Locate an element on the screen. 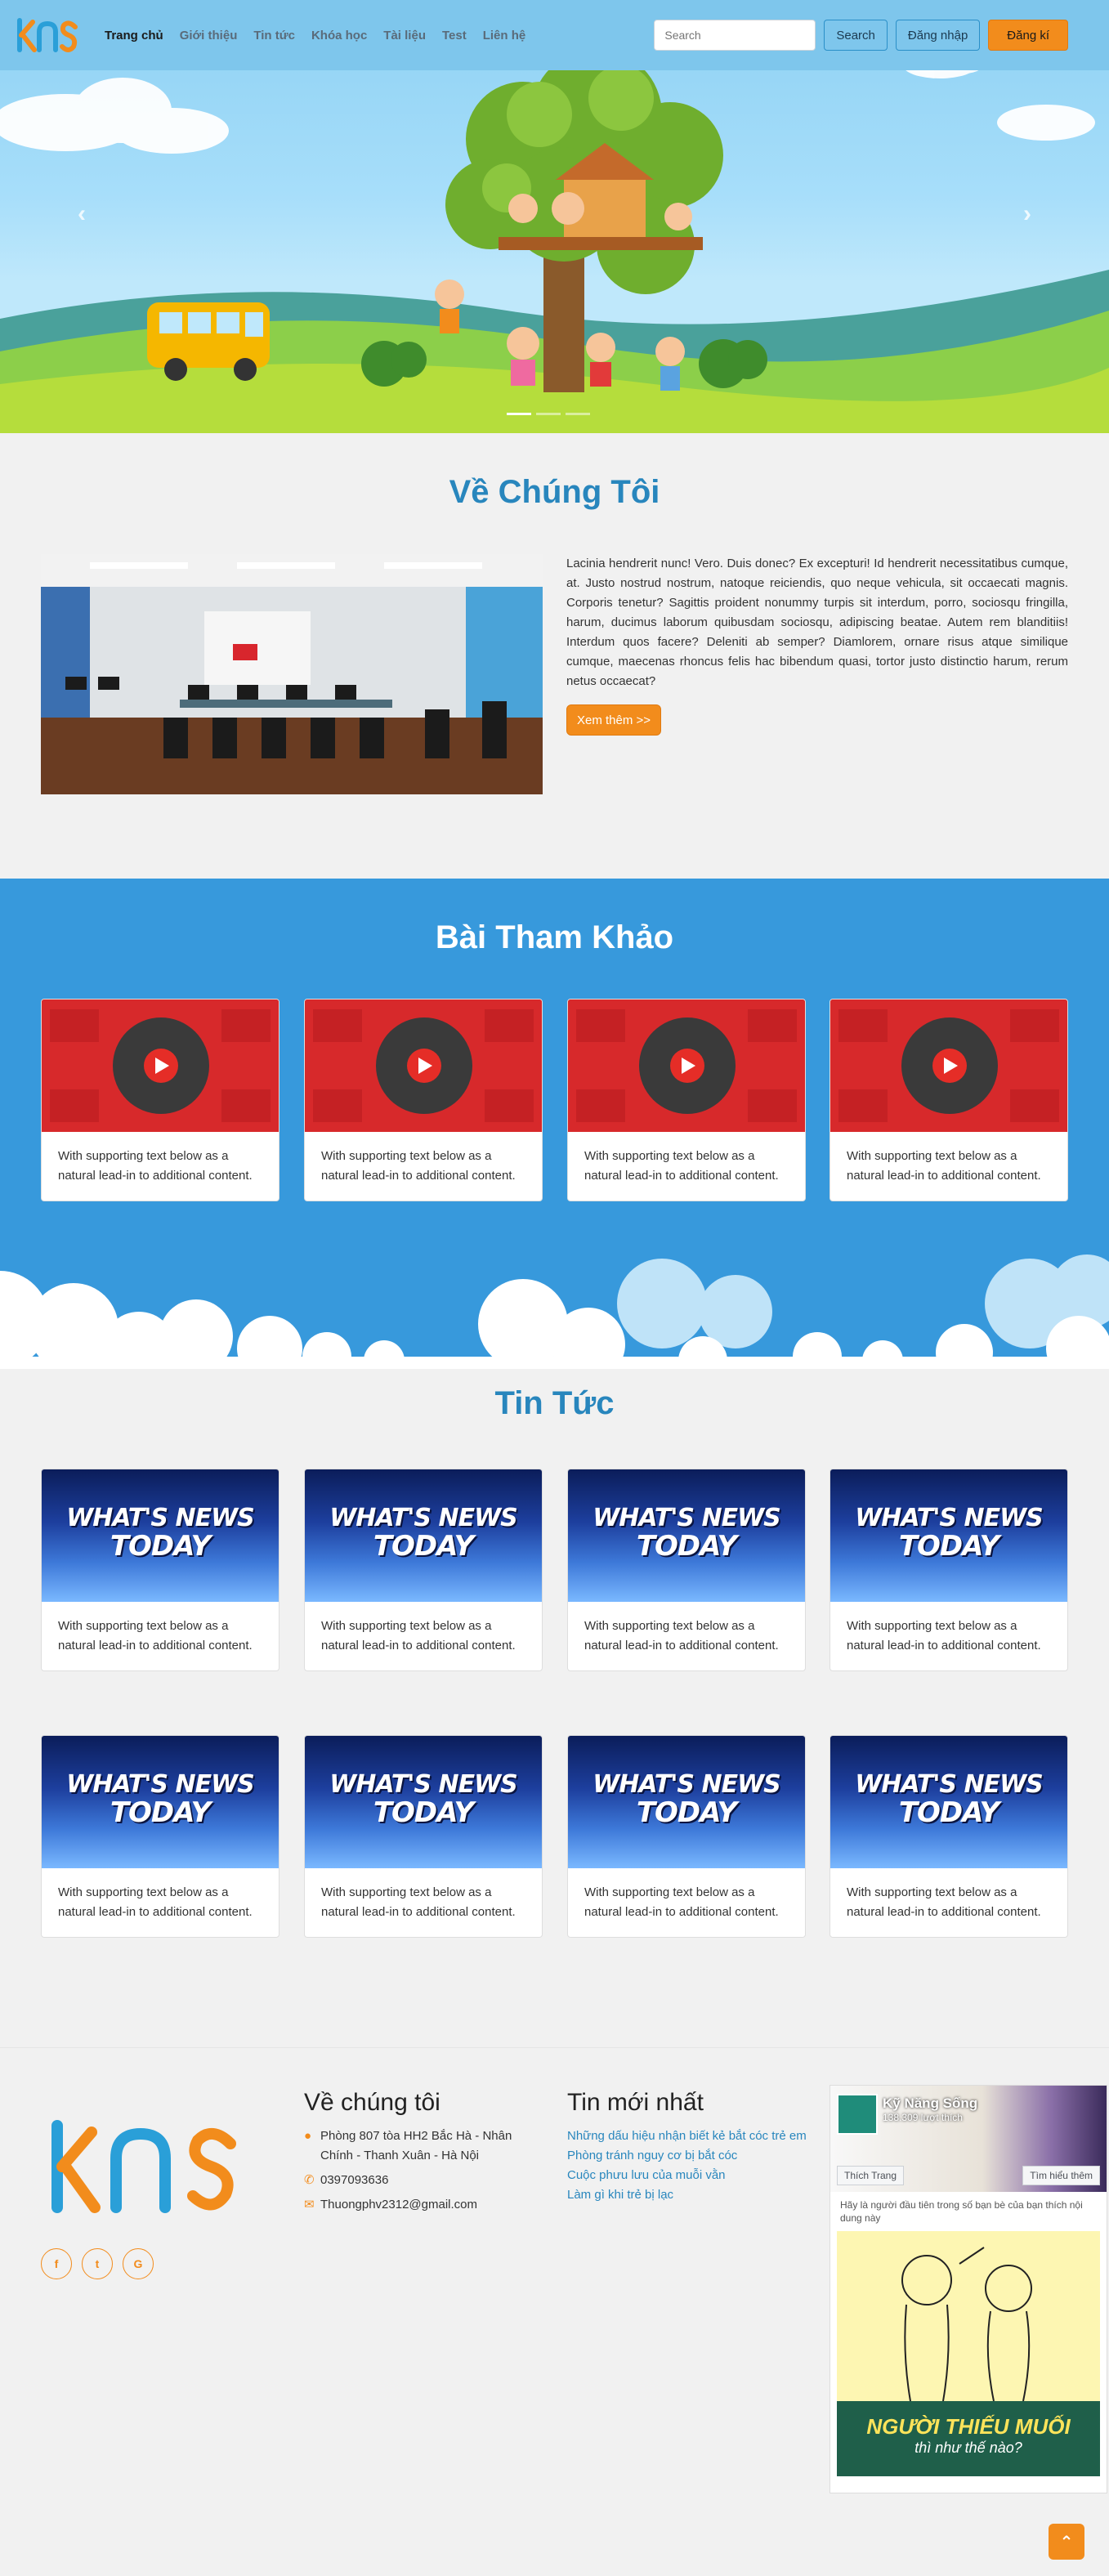  footer-phone: ✆ 0397093636 is located at coordinates (414, 2180).